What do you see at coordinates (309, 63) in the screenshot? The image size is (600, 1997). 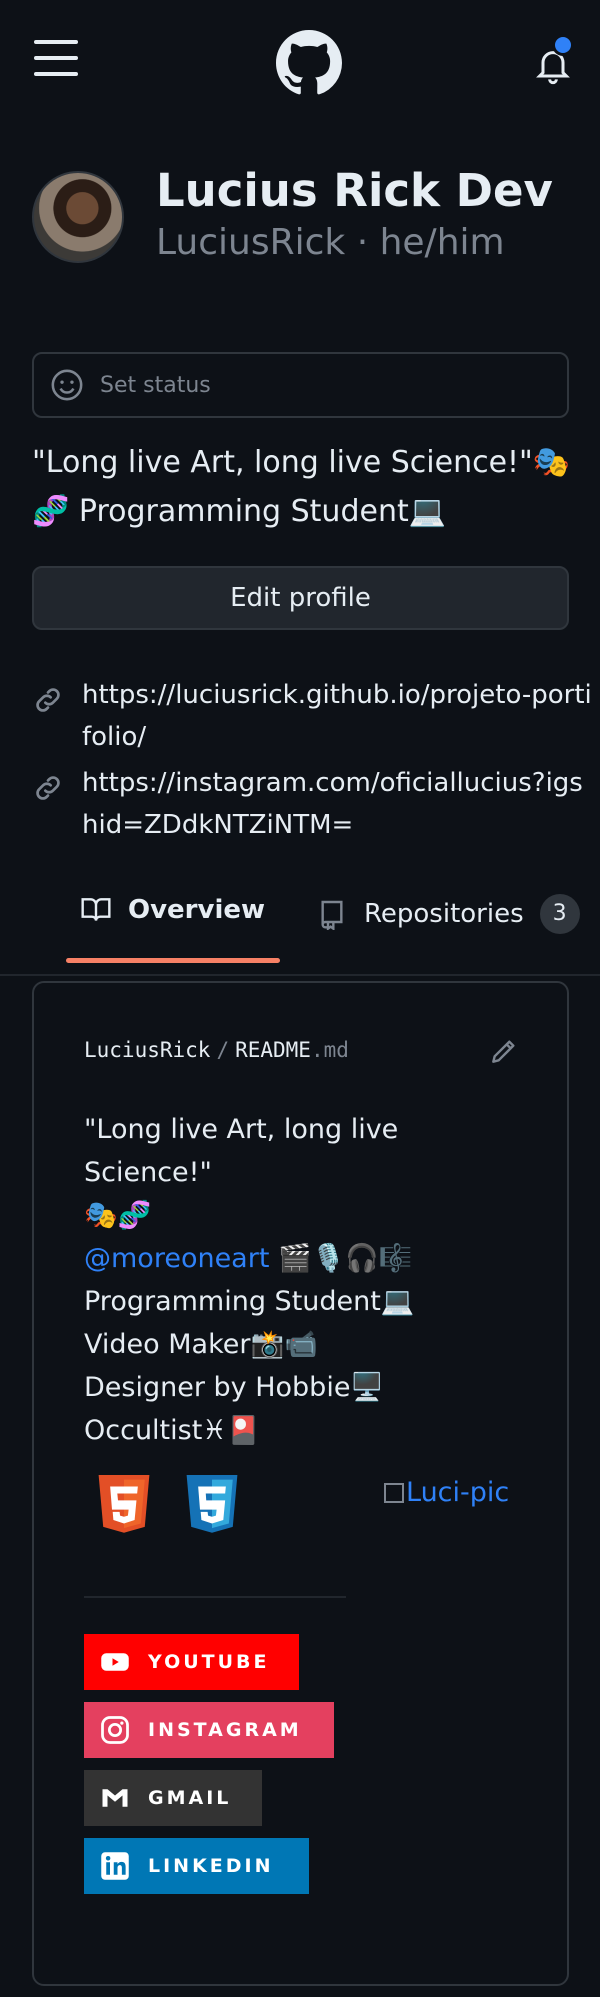 I see `github-logo-icon` at bounding box center [309, 63].